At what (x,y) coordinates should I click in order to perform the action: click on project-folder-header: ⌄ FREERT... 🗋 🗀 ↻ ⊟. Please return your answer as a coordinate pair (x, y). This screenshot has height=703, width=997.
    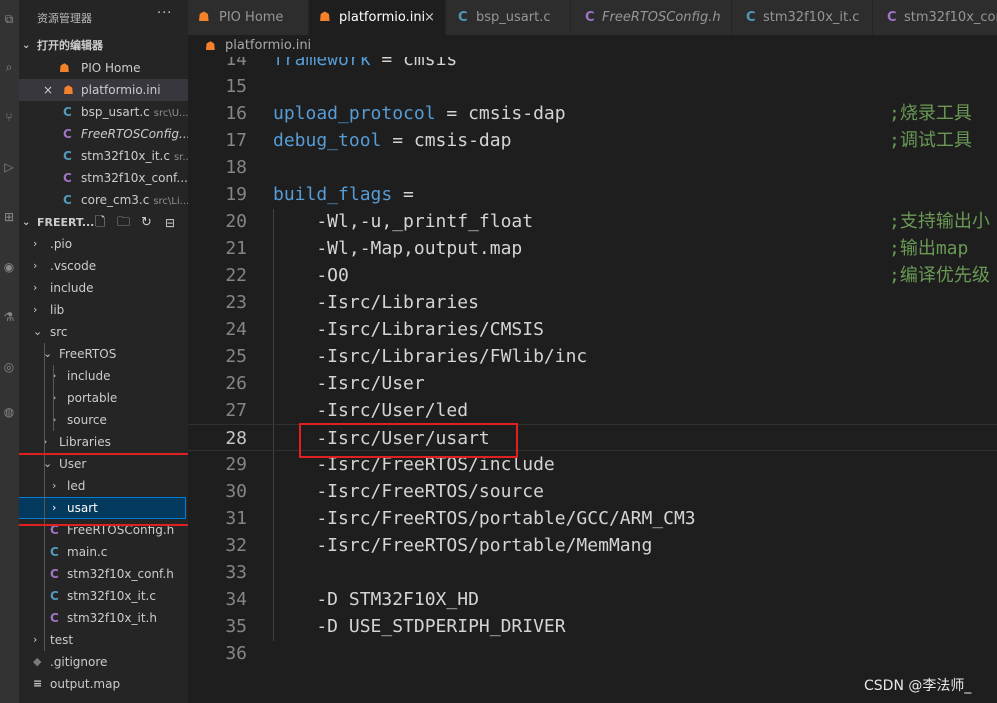
    Looking at the image, I should click on (103, 223).